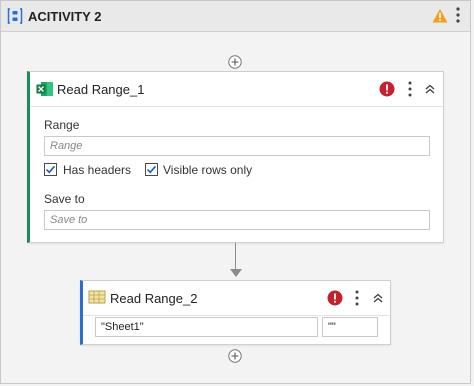  I want to click on visible-rows-only-checkbox, so click(151, 169).